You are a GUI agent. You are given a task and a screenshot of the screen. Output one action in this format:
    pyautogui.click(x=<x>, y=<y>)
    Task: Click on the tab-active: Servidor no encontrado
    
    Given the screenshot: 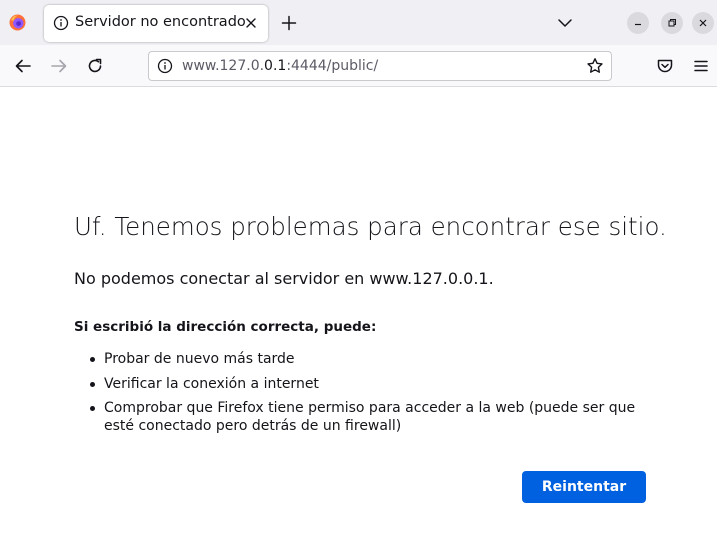 What is the action you would take?
    pyautogui.click(x=156, y=23)
    